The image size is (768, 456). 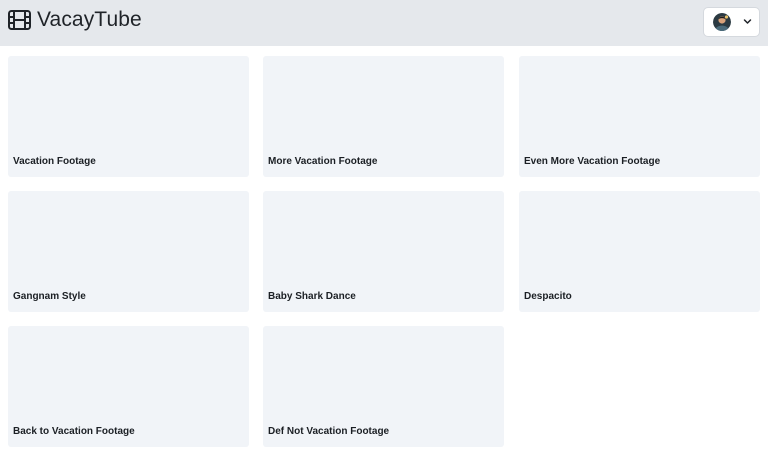 I want to click on user-menu-button, so click(x=731, y=22).